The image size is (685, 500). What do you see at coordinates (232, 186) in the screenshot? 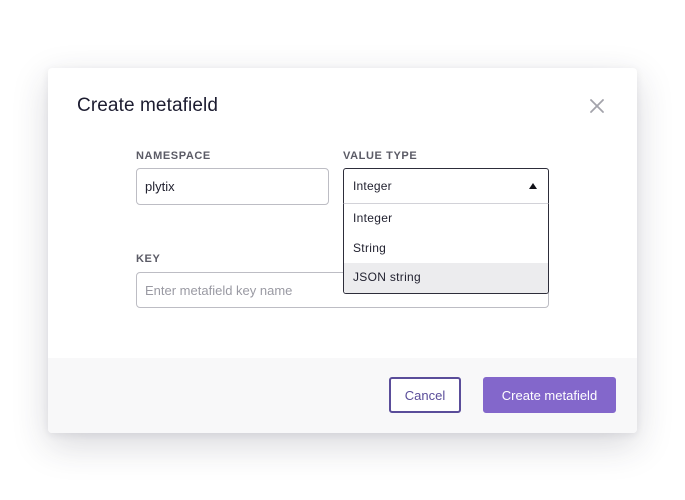
I see `namespace-input` at bounding box center [232, 186].